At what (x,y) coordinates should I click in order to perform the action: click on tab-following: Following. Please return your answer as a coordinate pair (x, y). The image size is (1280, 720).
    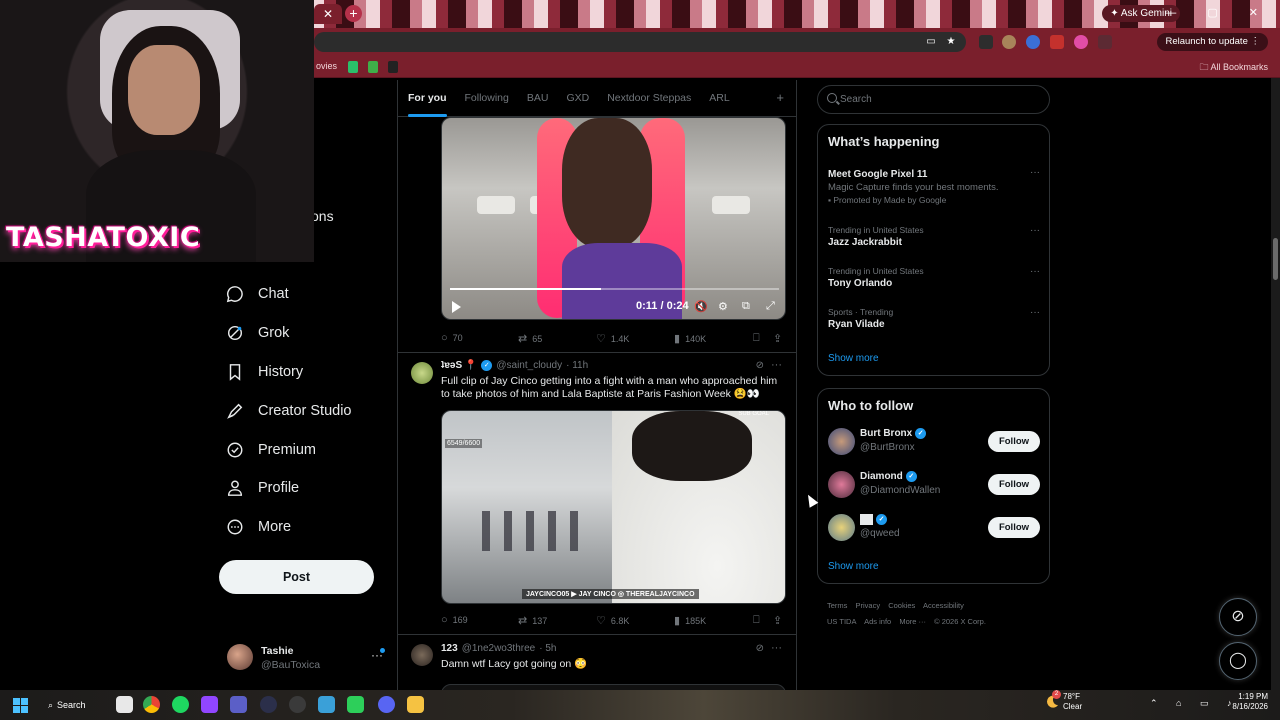
    Looking at the image, I should click on (487, 98).